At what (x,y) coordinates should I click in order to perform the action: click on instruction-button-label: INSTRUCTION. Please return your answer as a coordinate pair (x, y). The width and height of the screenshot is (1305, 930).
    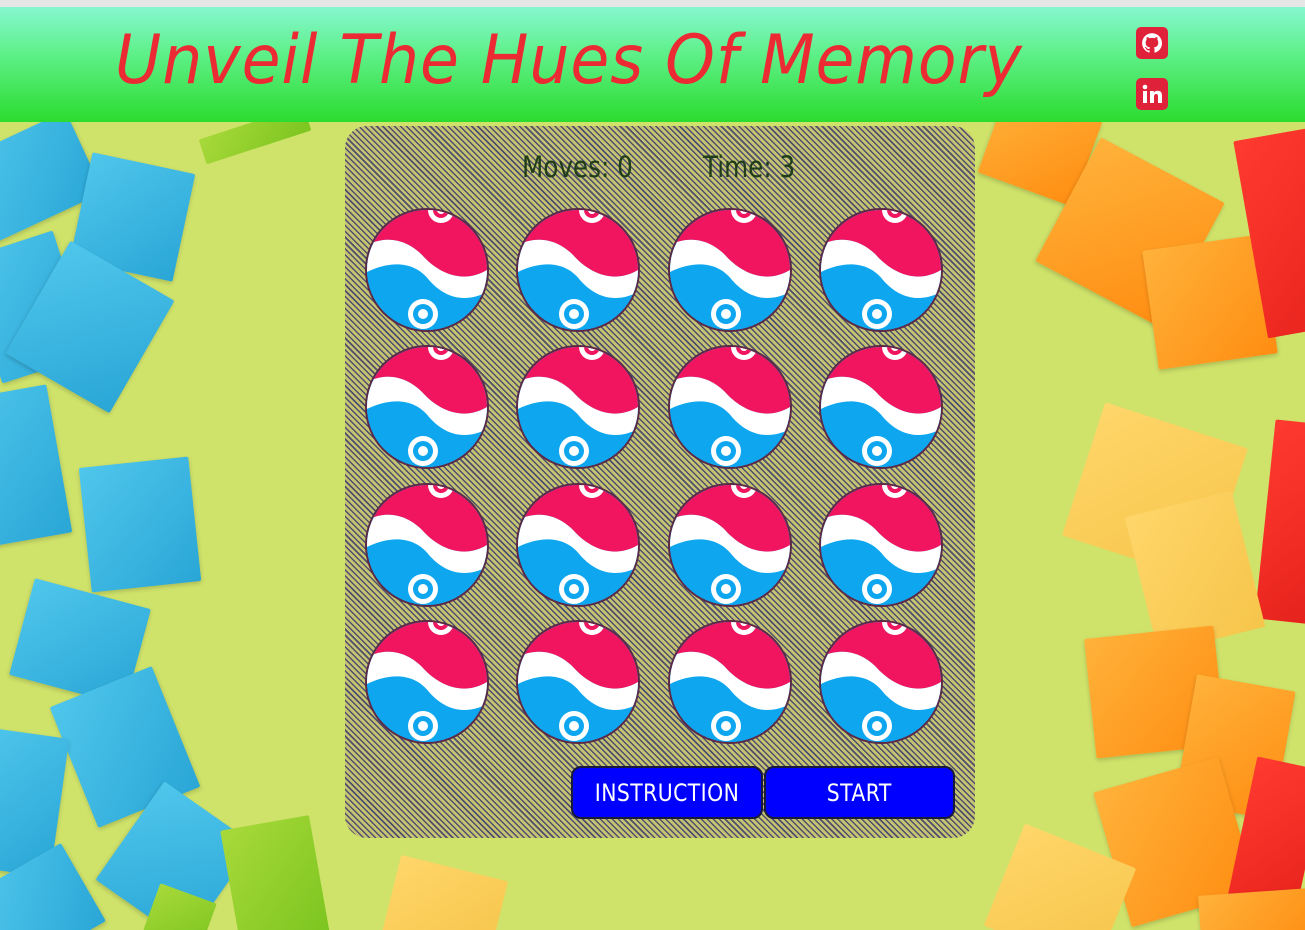
    Looking at the image, I should click on (667, 792).